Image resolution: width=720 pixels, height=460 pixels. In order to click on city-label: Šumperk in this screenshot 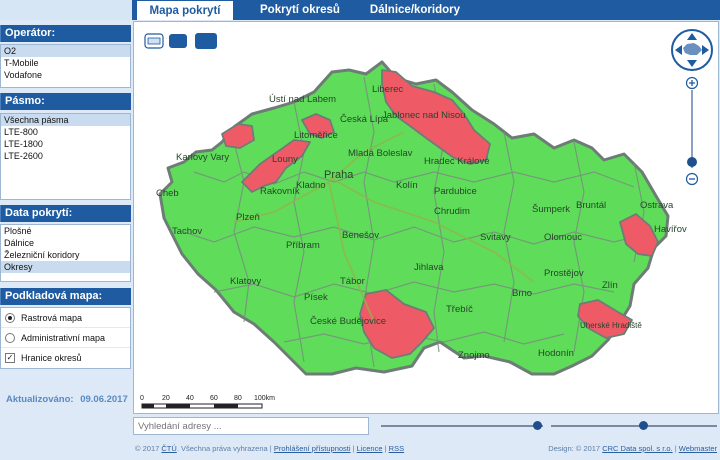, I will do `click(551, 209)`.